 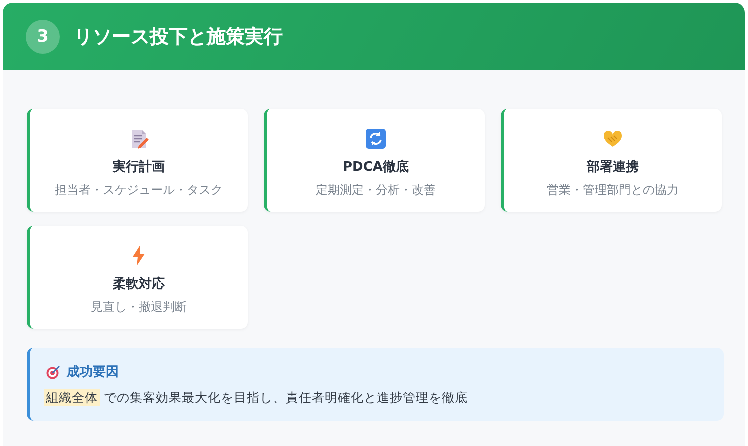 What do you see at coordinates (256, 398) in the screenshot?
I see `callout-text: 組織全体 での集客効果最大化を目指し、責任者明確化と進捗管理を徹底` at bounding box center [256, 398].